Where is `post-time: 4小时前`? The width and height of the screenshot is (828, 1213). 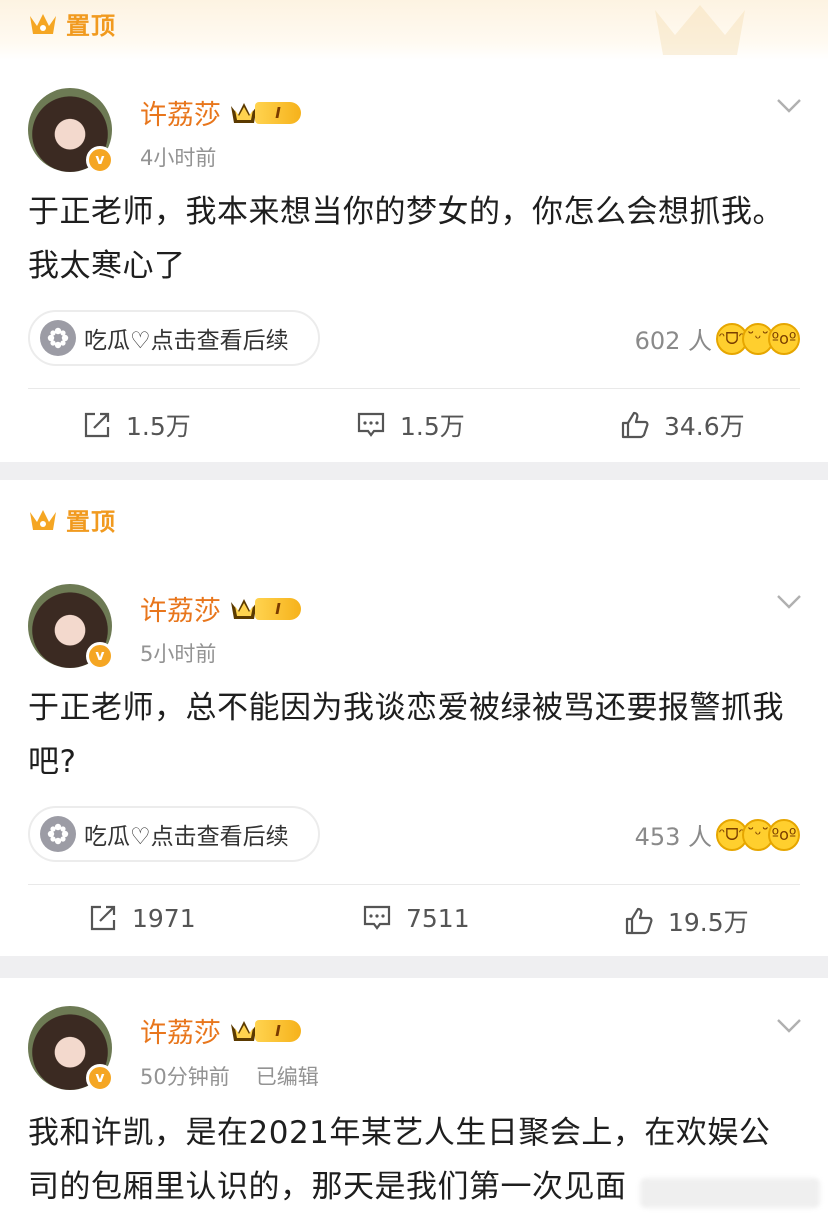
post-time: 4小时前 is located at coordinates (178, 158).